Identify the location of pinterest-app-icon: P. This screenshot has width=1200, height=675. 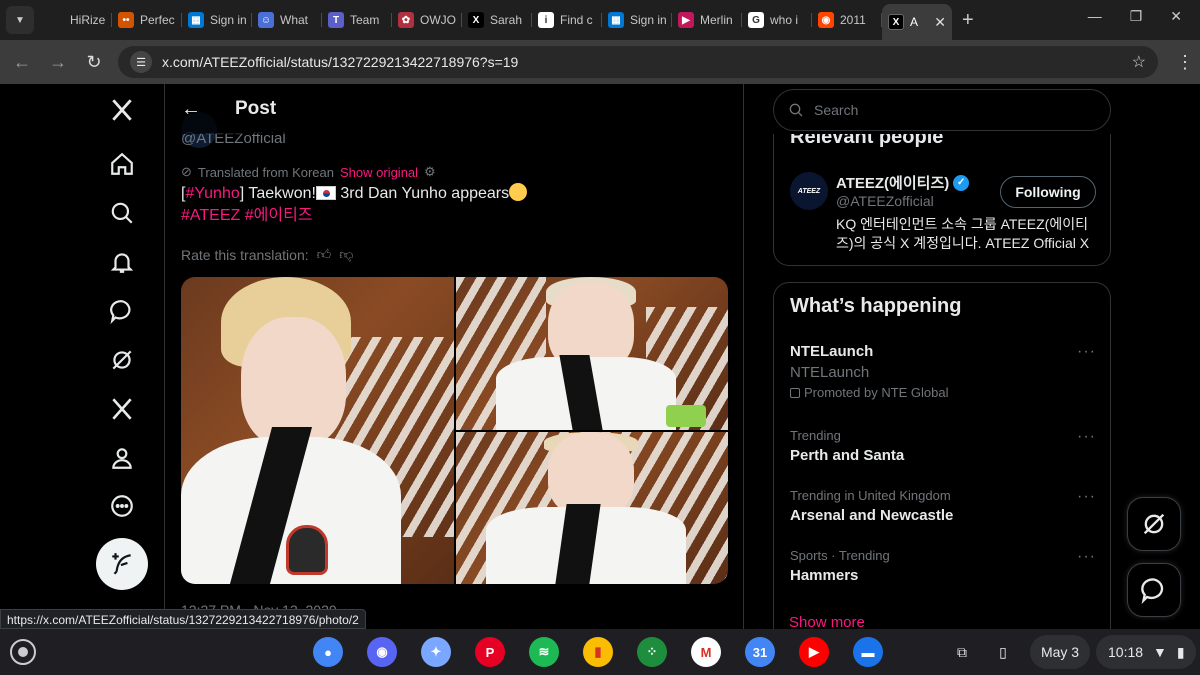
(490, 652).